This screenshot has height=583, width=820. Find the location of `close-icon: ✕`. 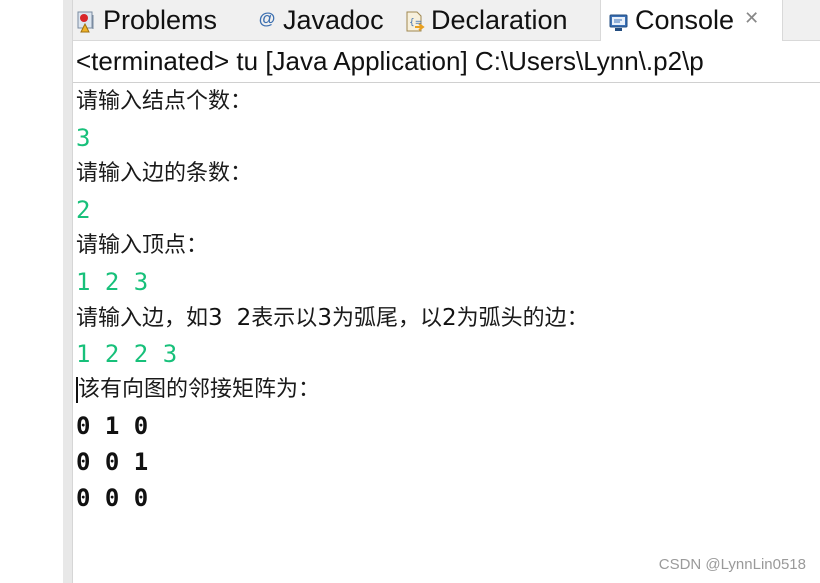

close-icon: ✕ is located at coordinates (751, 18).